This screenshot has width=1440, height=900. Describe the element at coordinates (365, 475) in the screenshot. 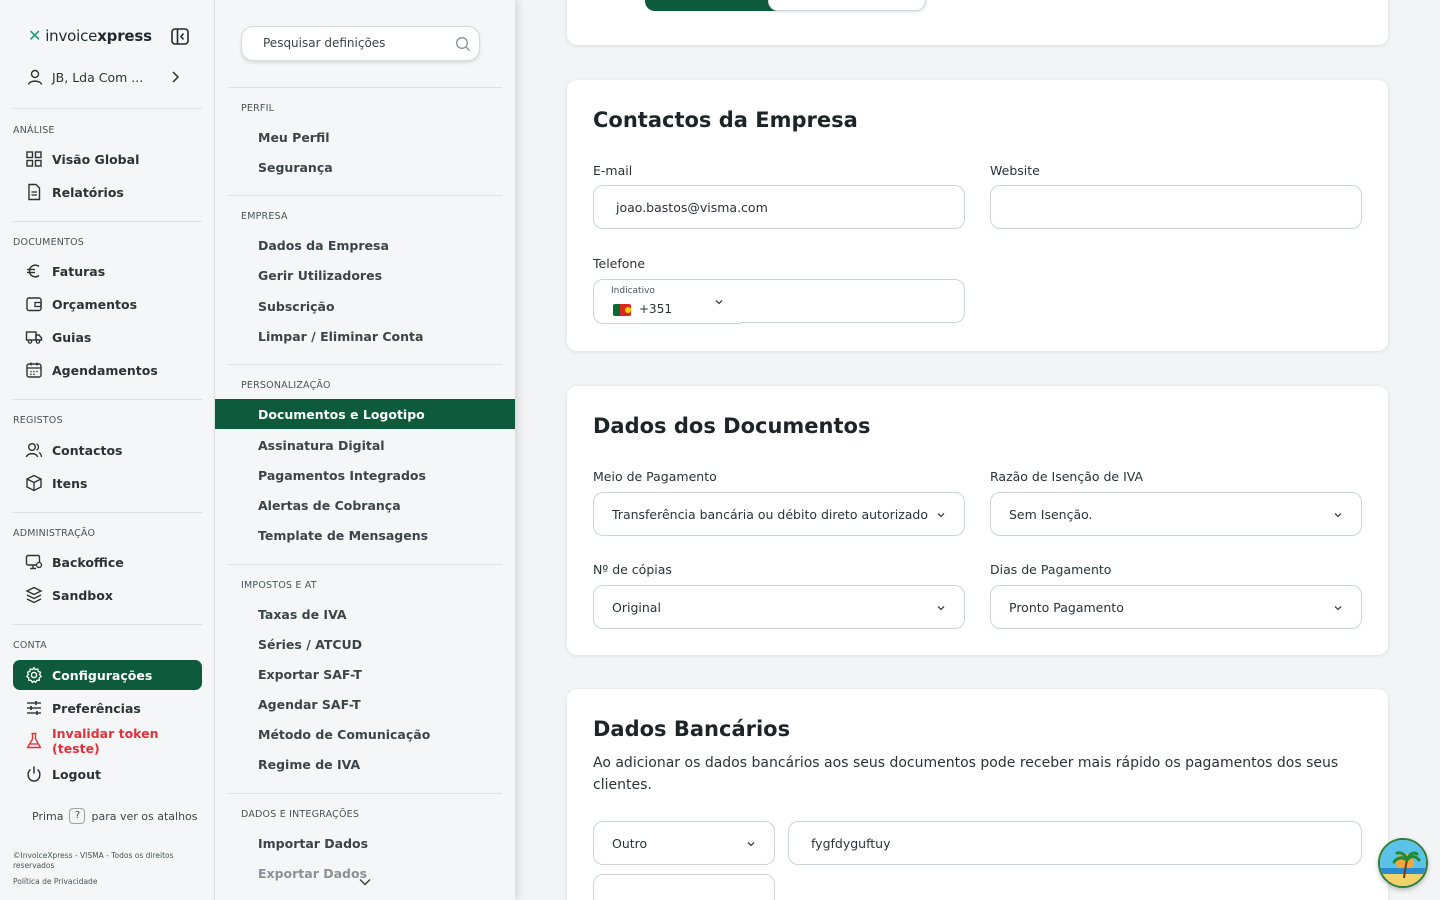

I see `settings-item-pagamentos-integrados: Pagamentos Integrados` at that location.